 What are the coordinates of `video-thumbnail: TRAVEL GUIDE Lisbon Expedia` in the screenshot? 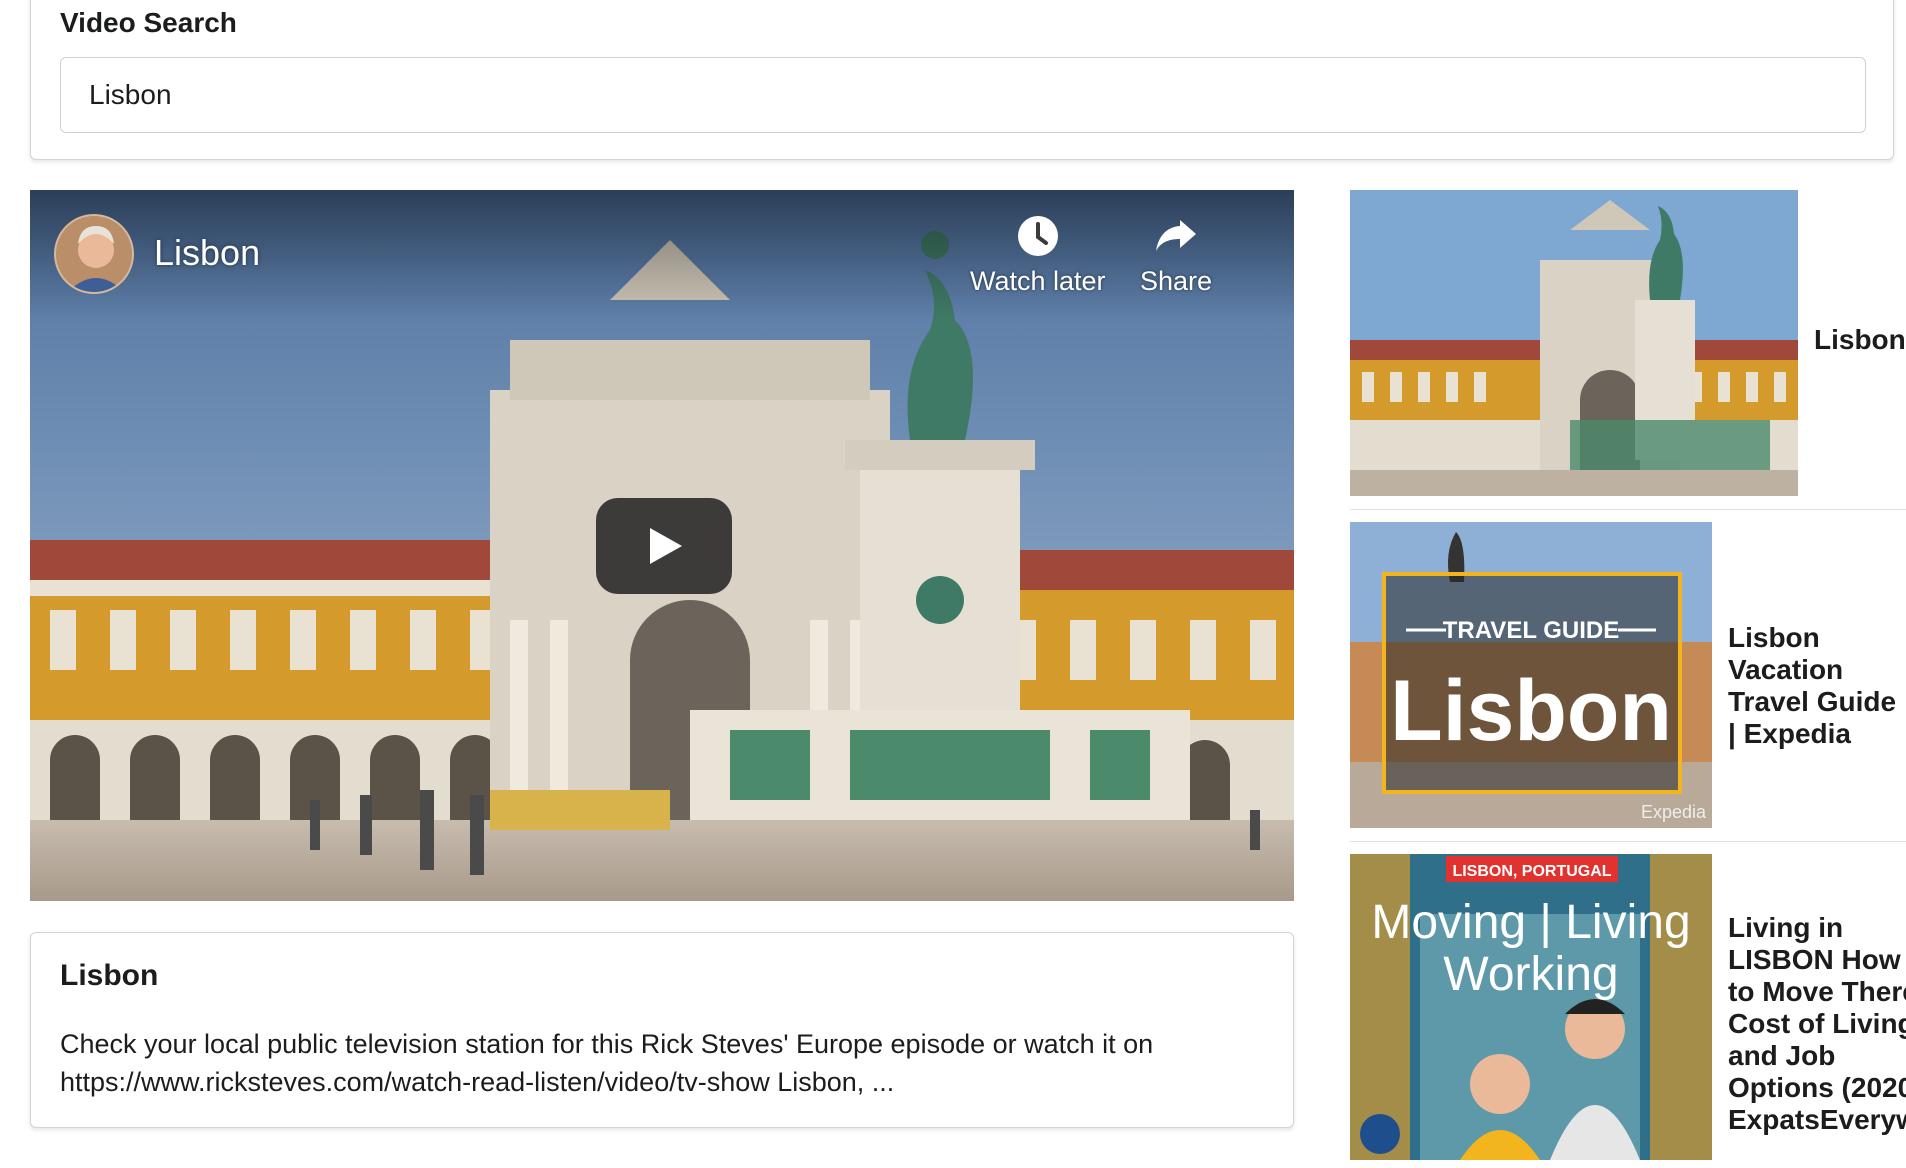 It's located at (1531, 675).